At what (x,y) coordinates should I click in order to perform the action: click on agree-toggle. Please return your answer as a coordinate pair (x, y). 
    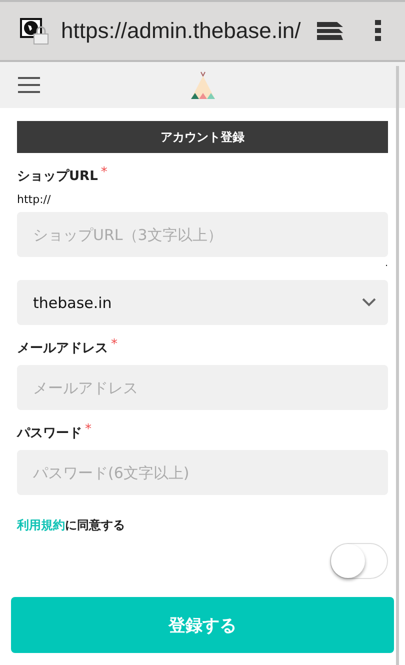
    Looking at the image, I should click on (359, 561).